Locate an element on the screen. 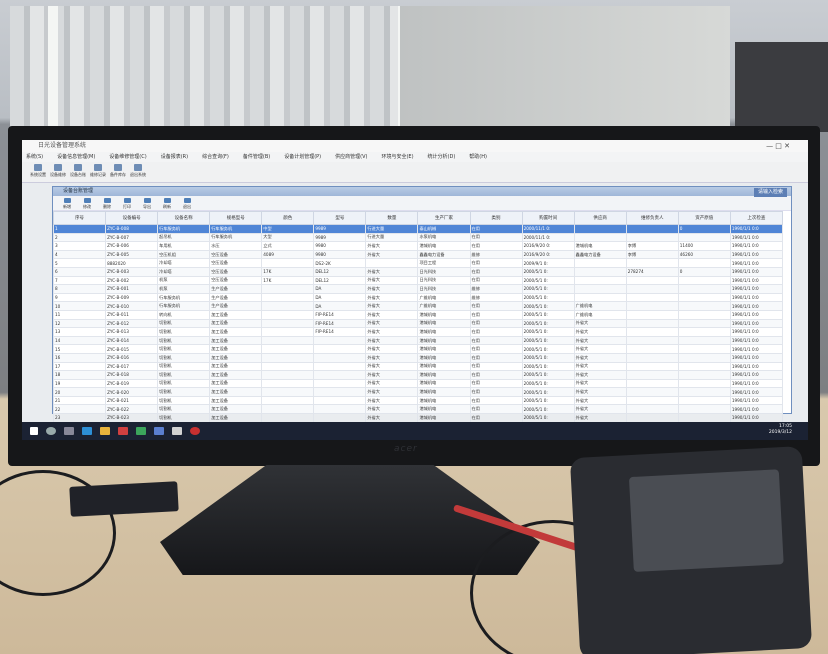  taskbar-clock: 17:05 2019/3/12 is located at coordinates (780, 430).